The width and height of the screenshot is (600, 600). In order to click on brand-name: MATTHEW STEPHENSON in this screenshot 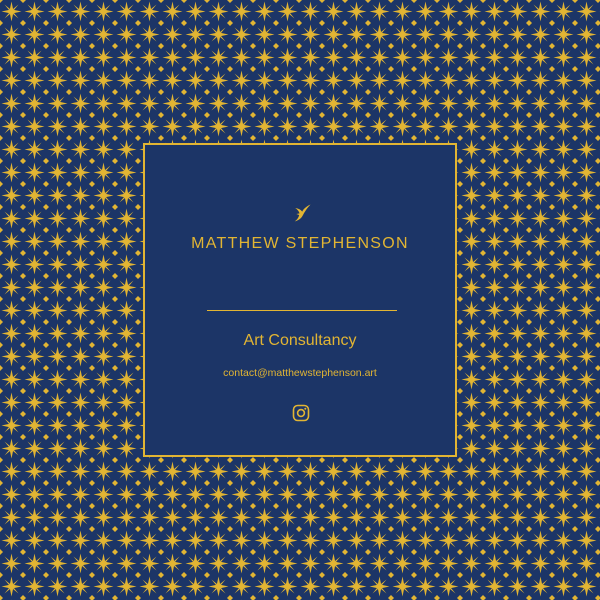, I will do `click(300, 243)`.